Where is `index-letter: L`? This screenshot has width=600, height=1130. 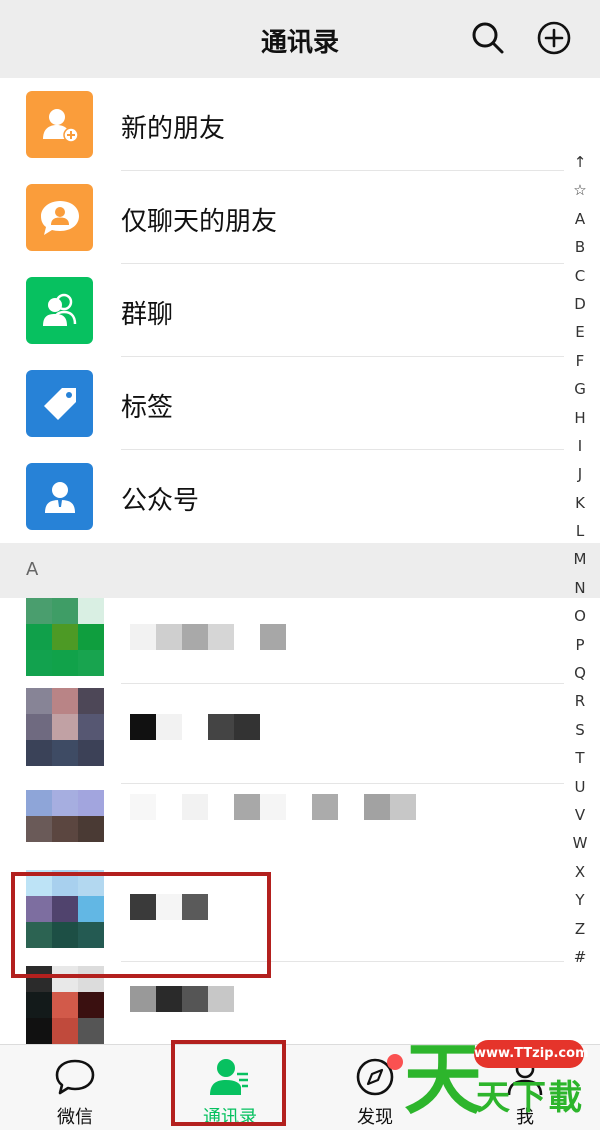
index-letter: L is located at coordinates (580, 531).